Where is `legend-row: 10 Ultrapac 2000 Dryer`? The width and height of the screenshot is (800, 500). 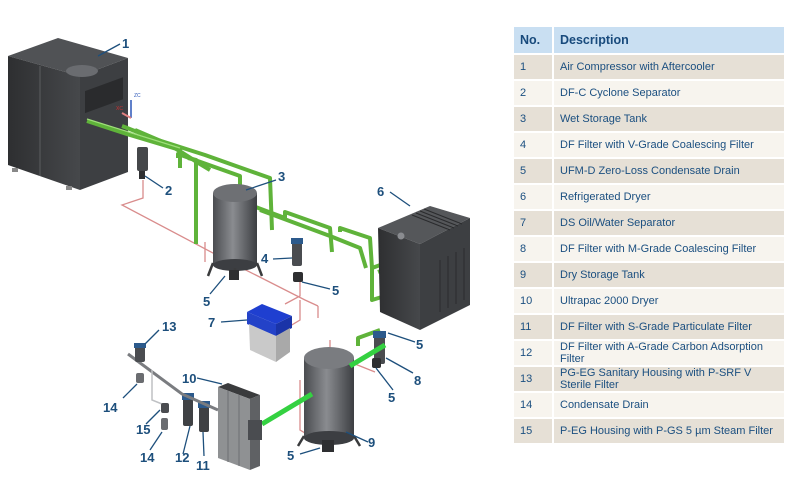
legend-row: 10 Ultrapac 2000 Dryer is located at coordinates (649, 301).